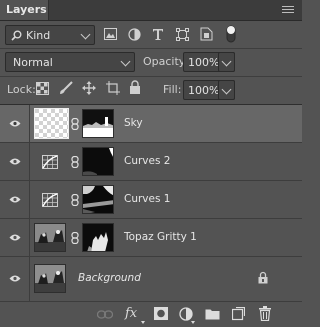 This screenshot has width=320, height=327. I want to click on layer-row-curves-1: Curves 1, so click(151, 200).